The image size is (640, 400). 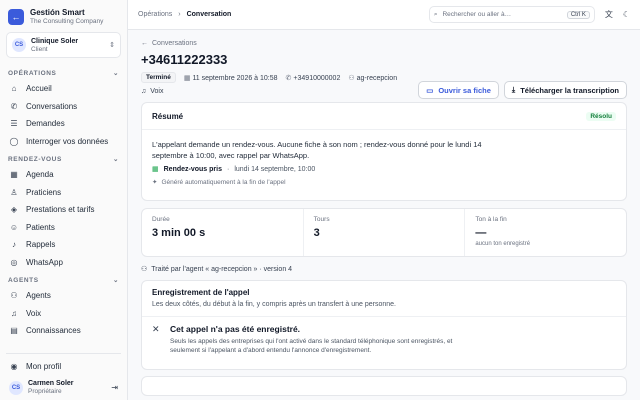 What do you see at coordinates (144, 43) in the screenshot?
I see `arrow-left-icon: ←` at bounding box center [144, 43].